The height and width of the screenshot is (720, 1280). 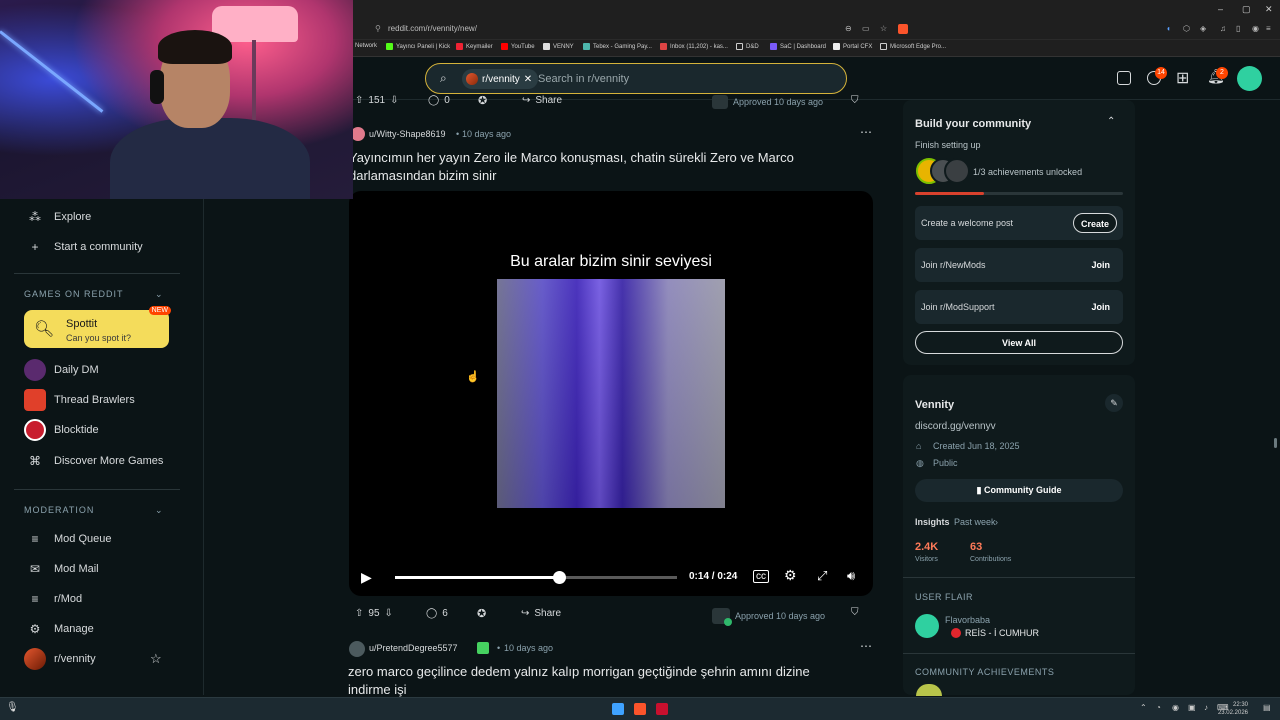 I want to click on profile-icon: ◉, so click(x=1255, y=28).